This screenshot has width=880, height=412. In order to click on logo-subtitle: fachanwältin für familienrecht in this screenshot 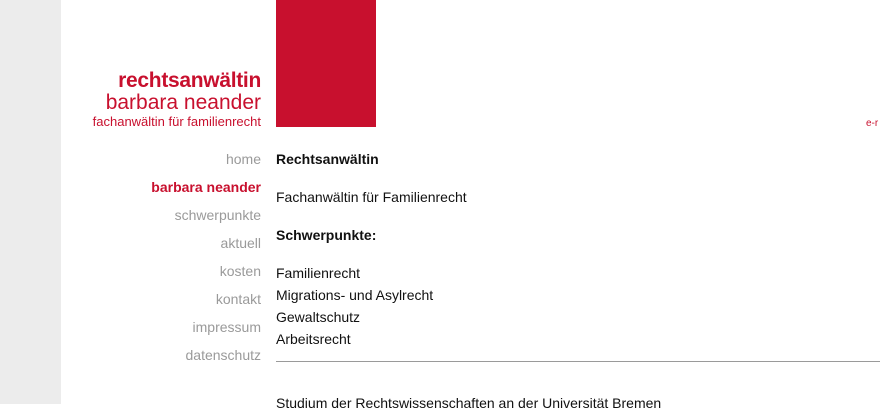, I will do `click(176, 121)`.